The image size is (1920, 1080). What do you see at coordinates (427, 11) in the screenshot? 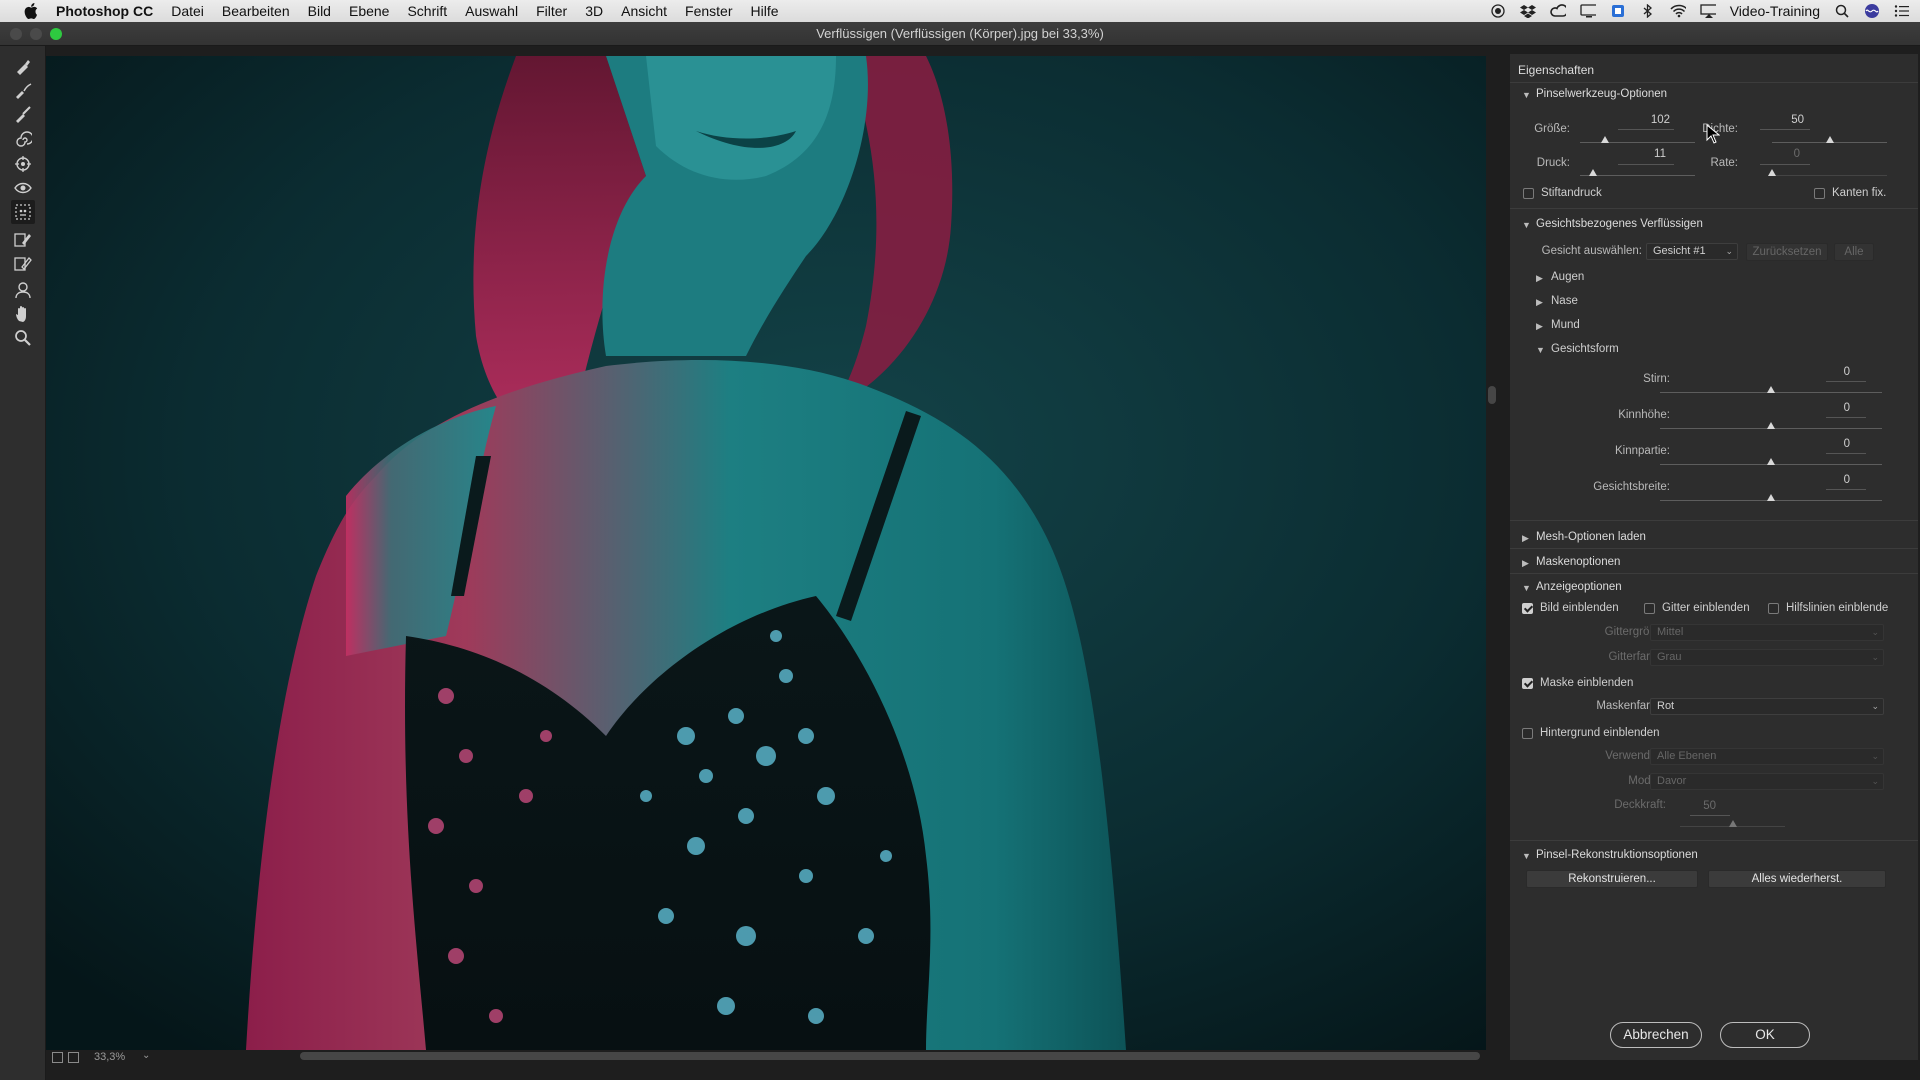
I see `menu-schrift: Schrift` at bounding box center [427, 11].